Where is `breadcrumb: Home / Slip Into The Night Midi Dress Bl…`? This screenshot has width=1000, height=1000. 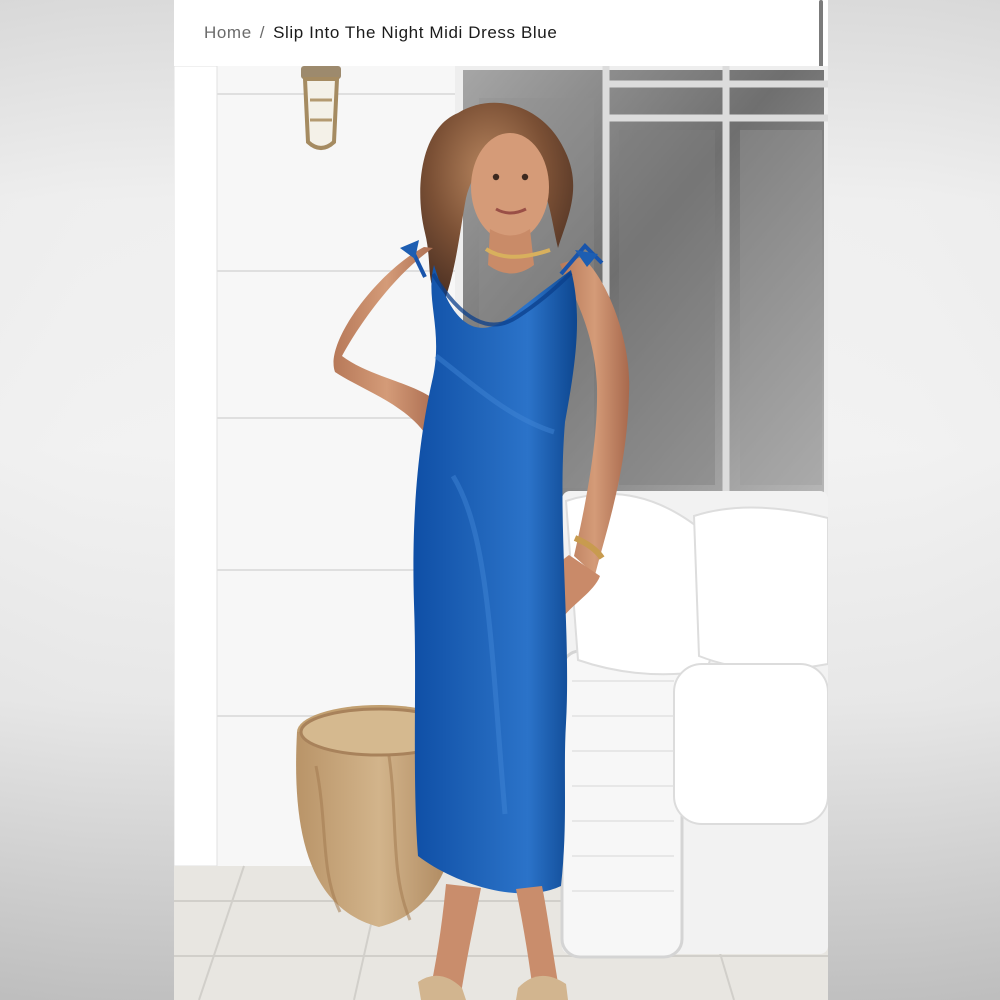
breadcrumb: Home / Slip Into The Night Midi Dress Bl… is located at coordinates (380, 33).